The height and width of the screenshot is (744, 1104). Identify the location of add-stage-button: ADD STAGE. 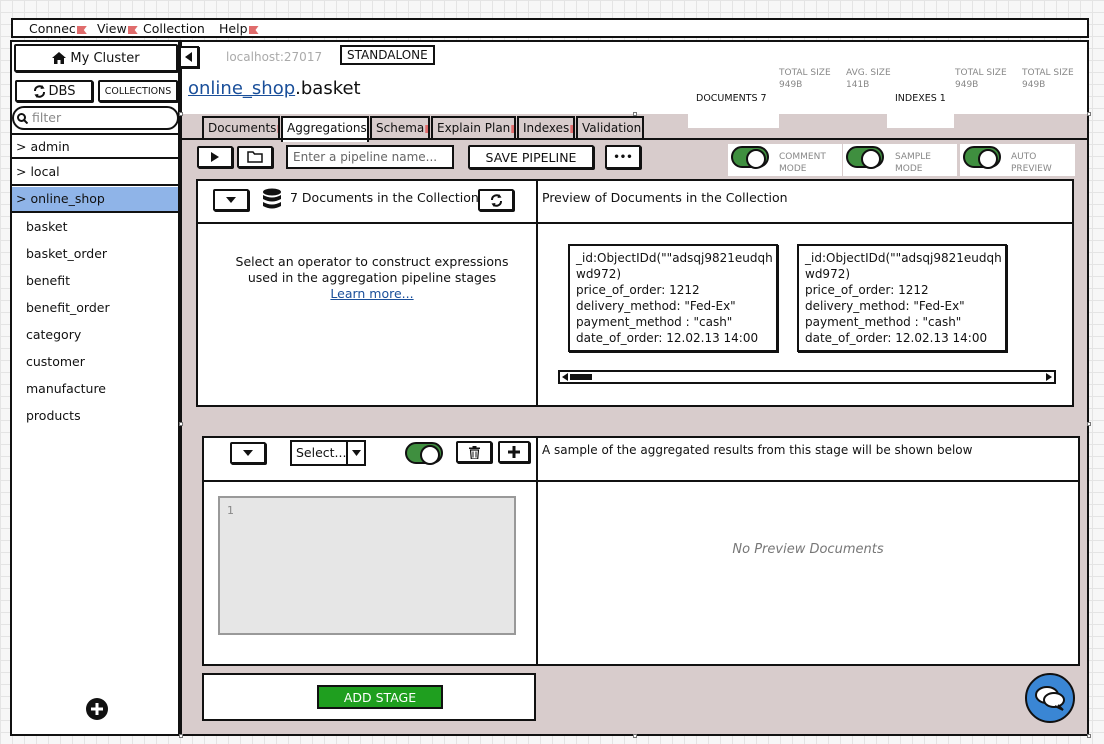
(380, 697).